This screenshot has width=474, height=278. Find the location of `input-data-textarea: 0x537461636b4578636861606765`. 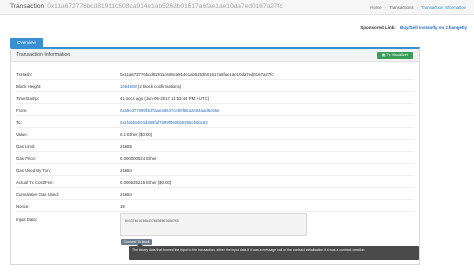

input-data-textarea: 0x537461636b4578636861606765 is located at coordinates (213, 224).